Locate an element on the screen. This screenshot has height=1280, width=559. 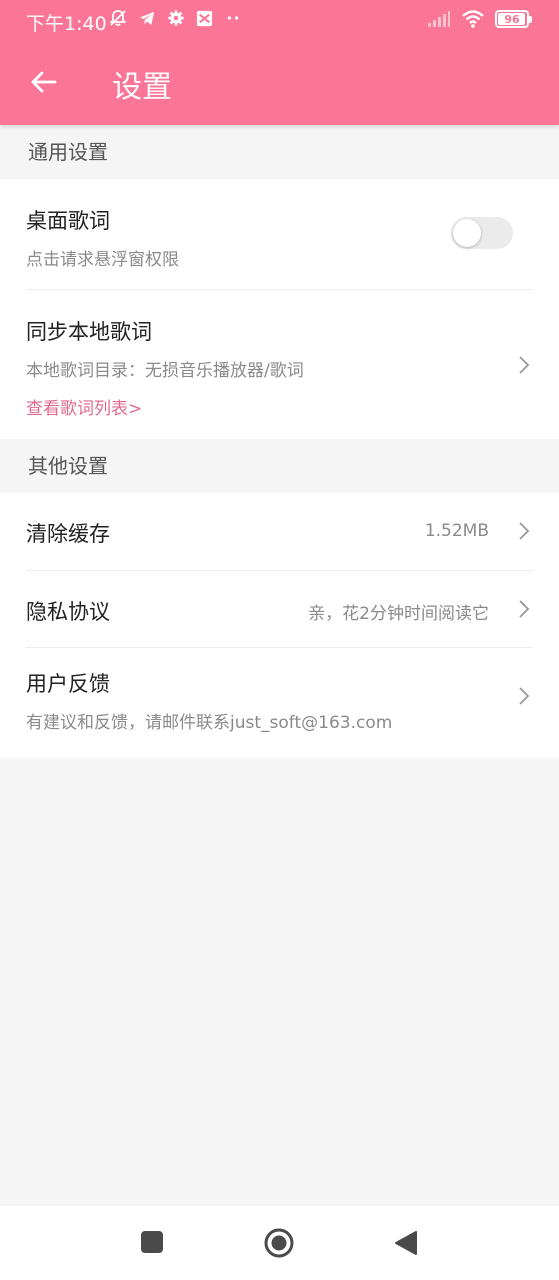
sync-lyrics-title: 同步本地歌词 is located at coordinates (89, 332).